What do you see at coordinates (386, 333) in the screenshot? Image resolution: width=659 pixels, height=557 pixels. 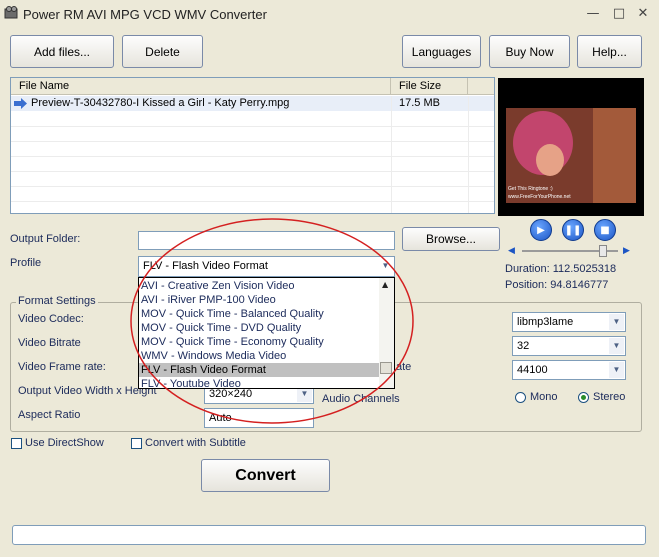 I see `dropdown-scrollbar: ▲` at bounding box center [386, 333].